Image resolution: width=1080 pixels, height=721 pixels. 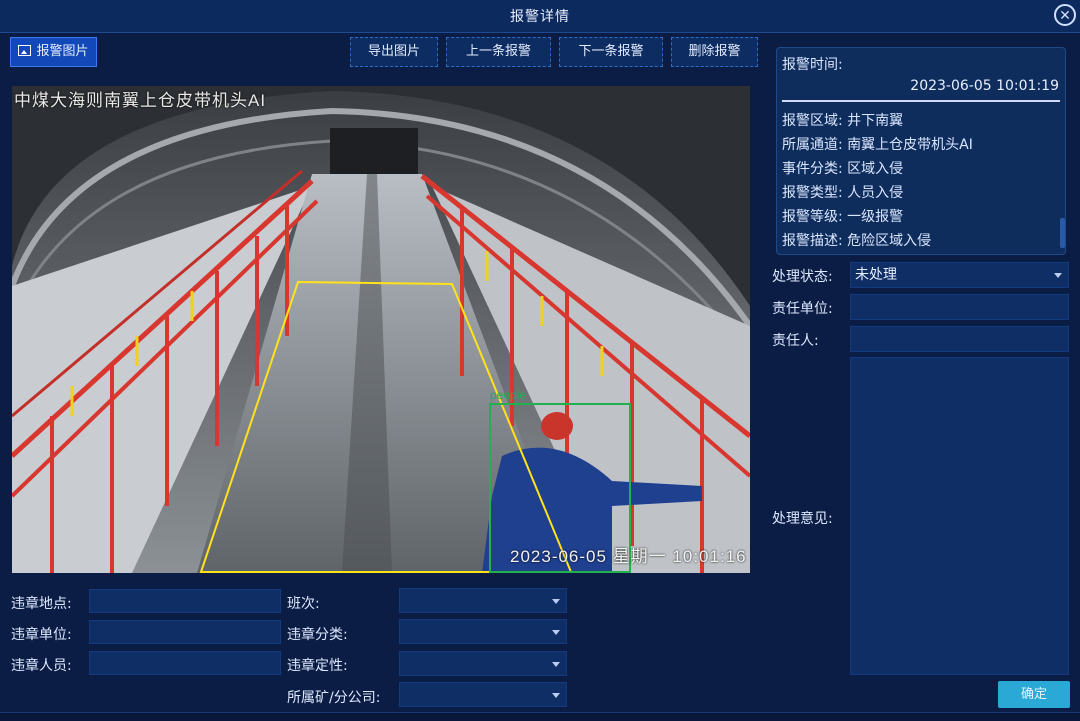 I want to click on violation-nature-label: 违章定性:, so click(x=317, y=666).